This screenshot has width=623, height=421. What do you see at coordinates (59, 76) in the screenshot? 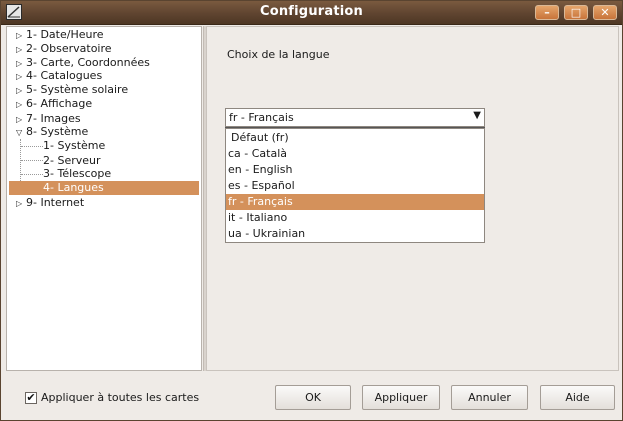
I see `tree-item-catalogues: ▷ 4- Catalogues` at bounding box center [59, 76].